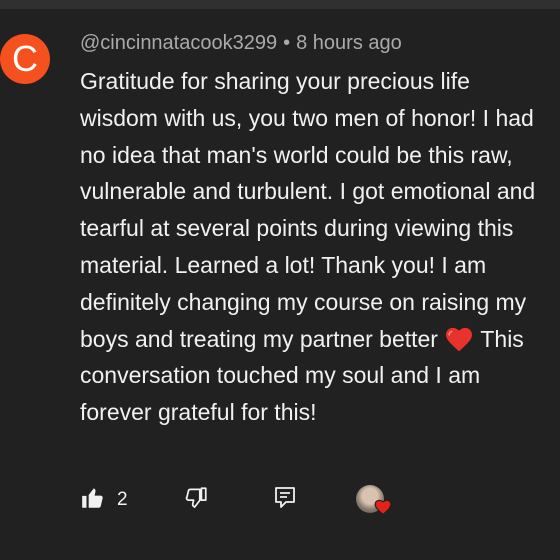 The height and width of the screenshot is (560, 560). I want to click on thumbs-down-icon, so click(196, 500).